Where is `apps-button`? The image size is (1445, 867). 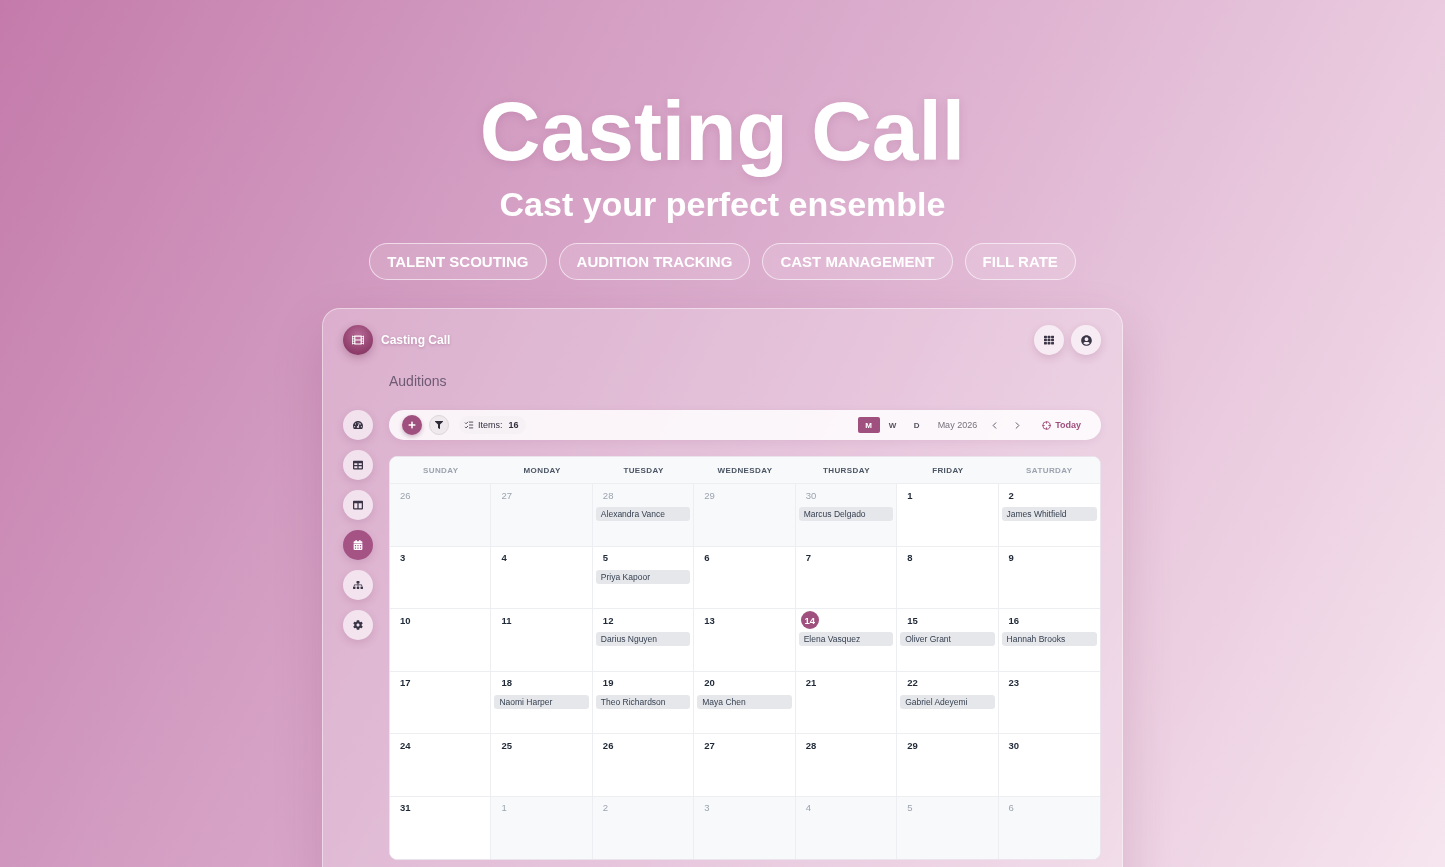 apps-button is located at coordinates (1049, 340).